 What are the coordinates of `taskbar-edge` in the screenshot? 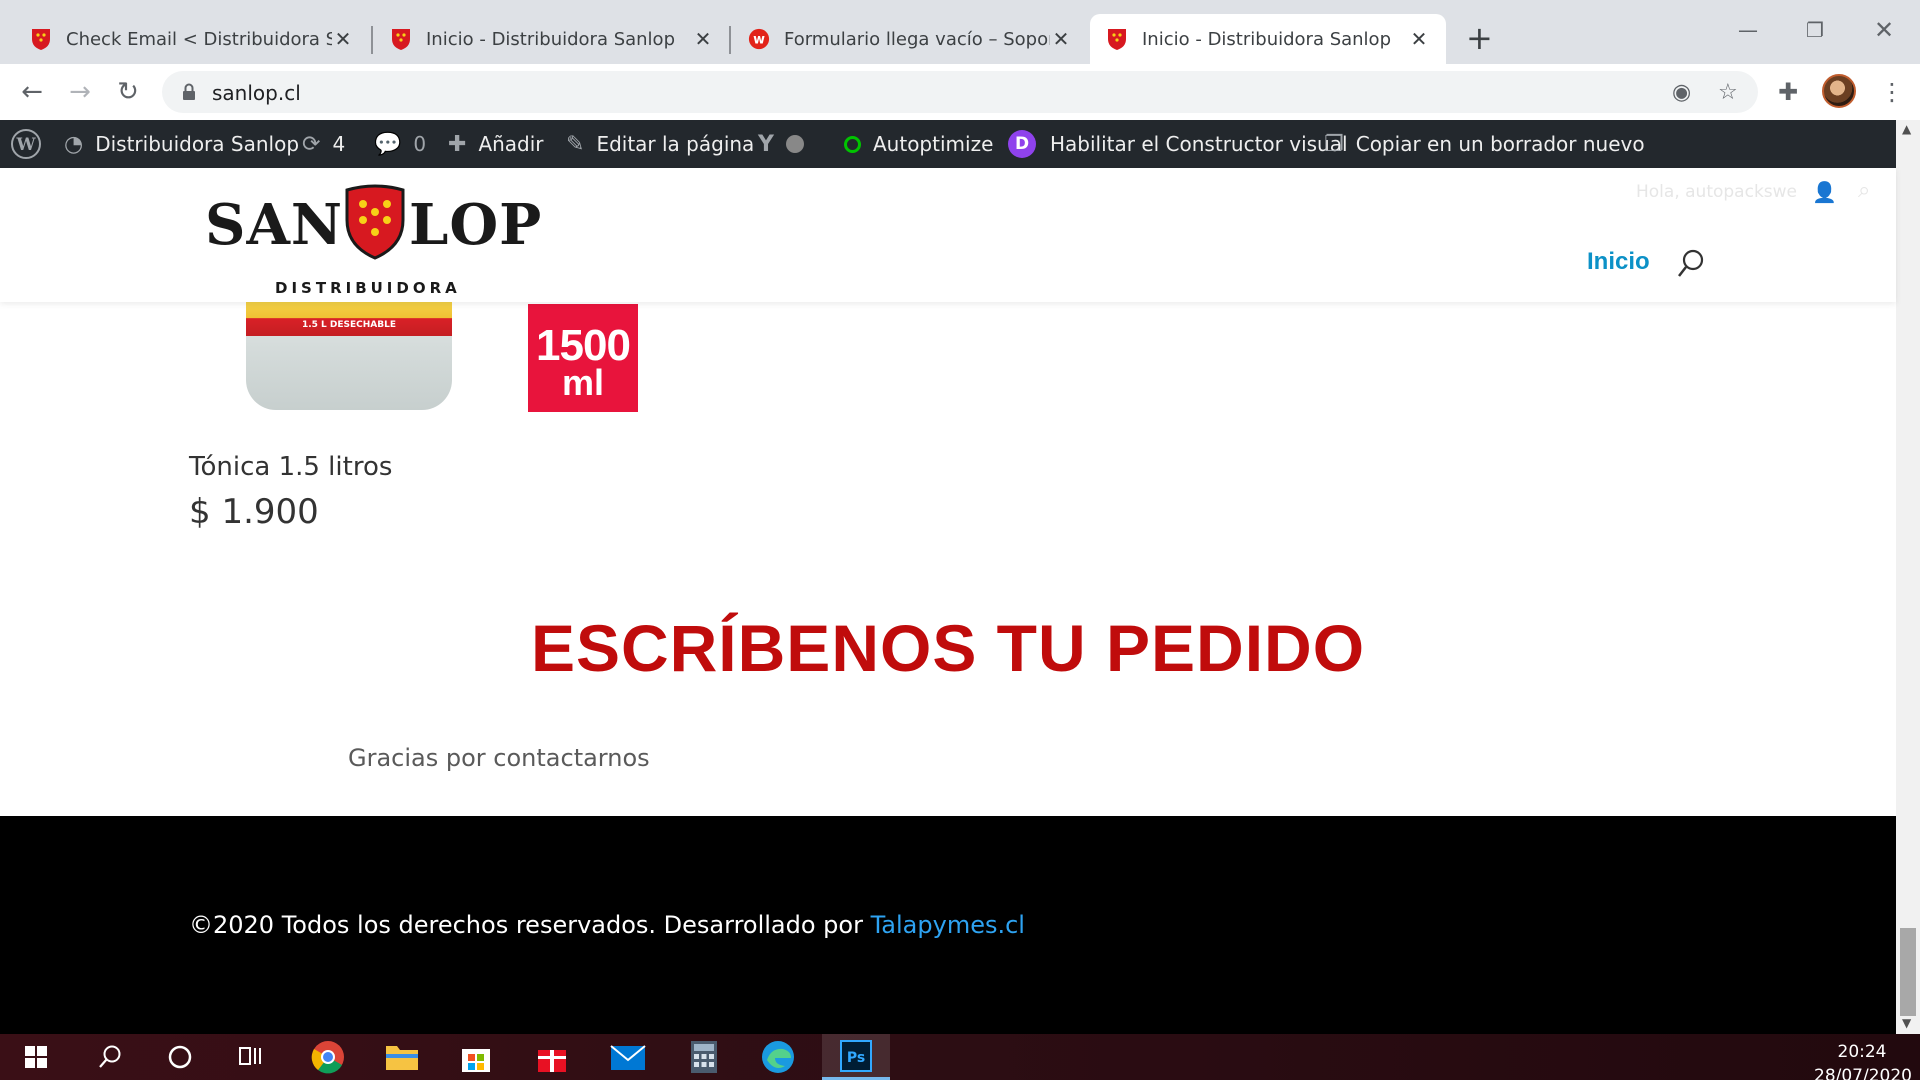 It's located at (778, 1057).